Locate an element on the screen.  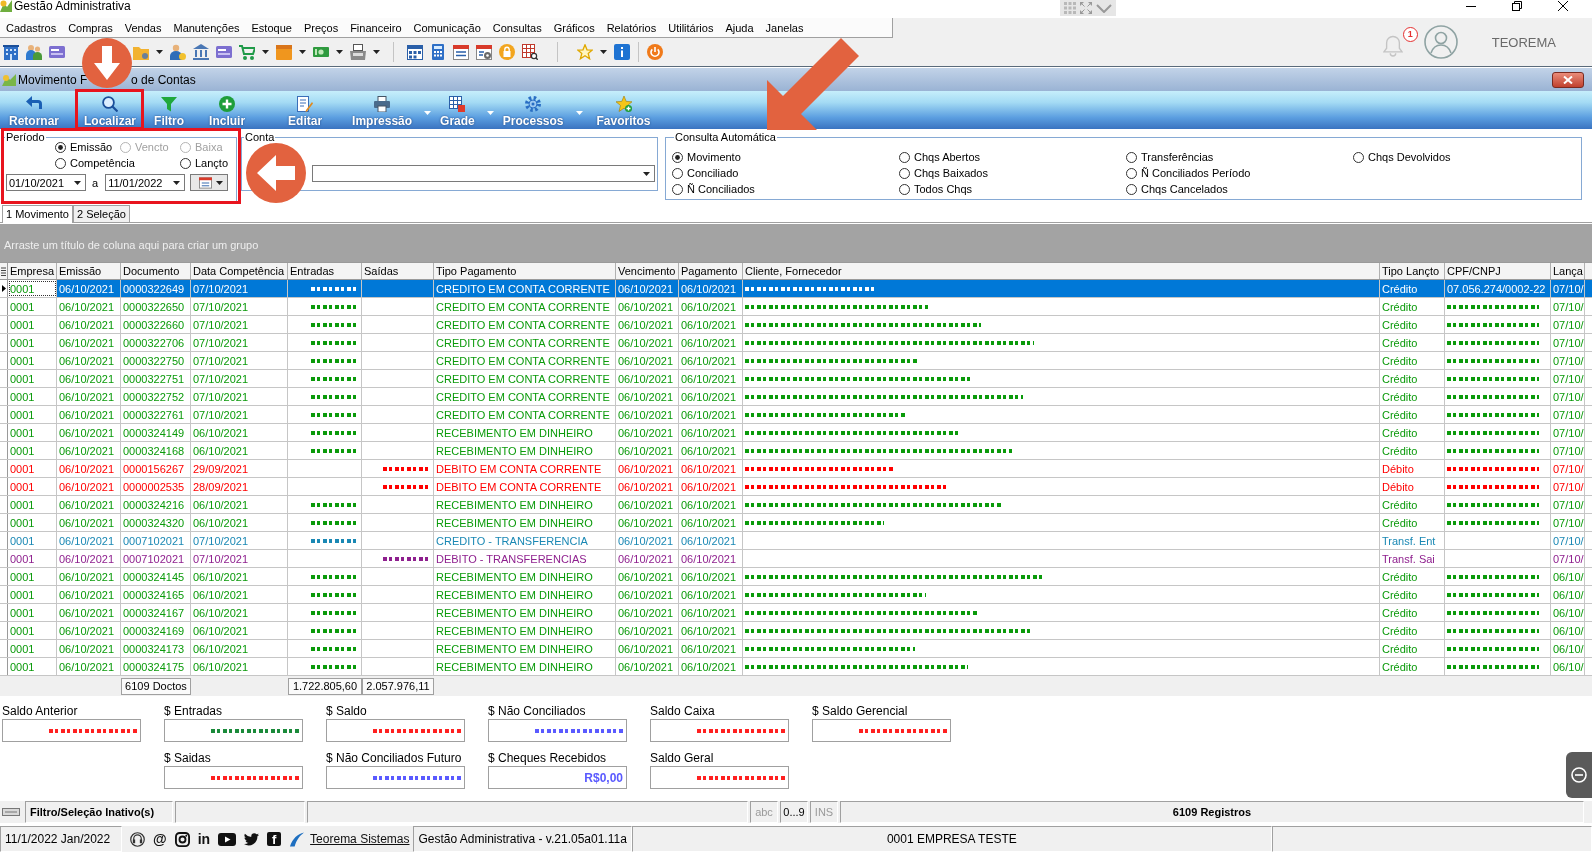
radio-option: Movimento is located at coordinates (785, 157).